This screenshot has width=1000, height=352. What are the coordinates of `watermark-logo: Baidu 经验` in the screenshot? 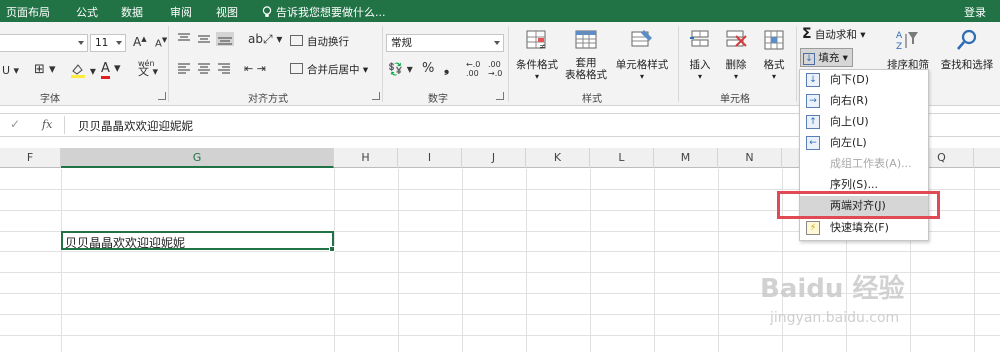 It's located at (832, 289).